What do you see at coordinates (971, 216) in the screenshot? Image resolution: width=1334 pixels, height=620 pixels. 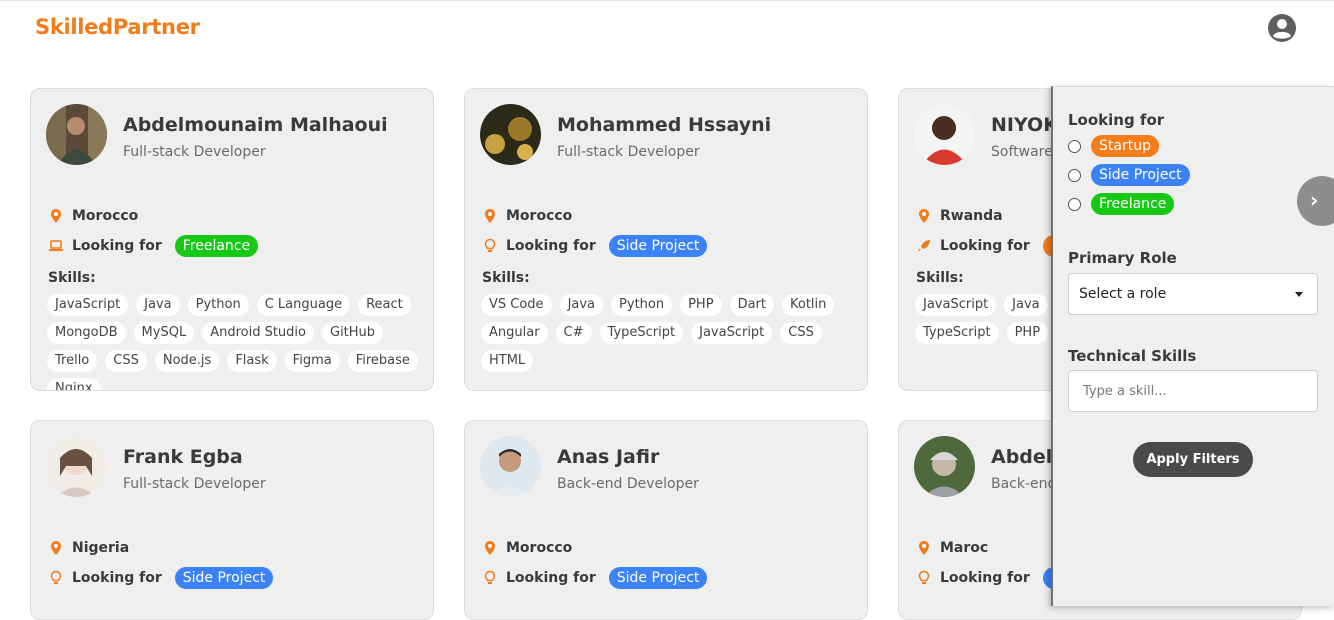 I see `location-text: Rwanda` at bounding box center [971, 216].